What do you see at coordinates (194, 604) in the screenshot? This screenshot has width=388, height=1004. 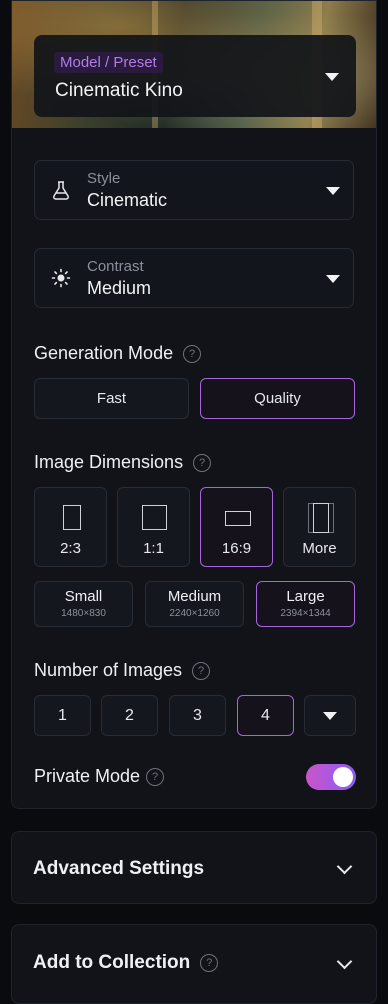 I see `size-medium-button: Medium 2240×1260` at bounding box center [194, 604].